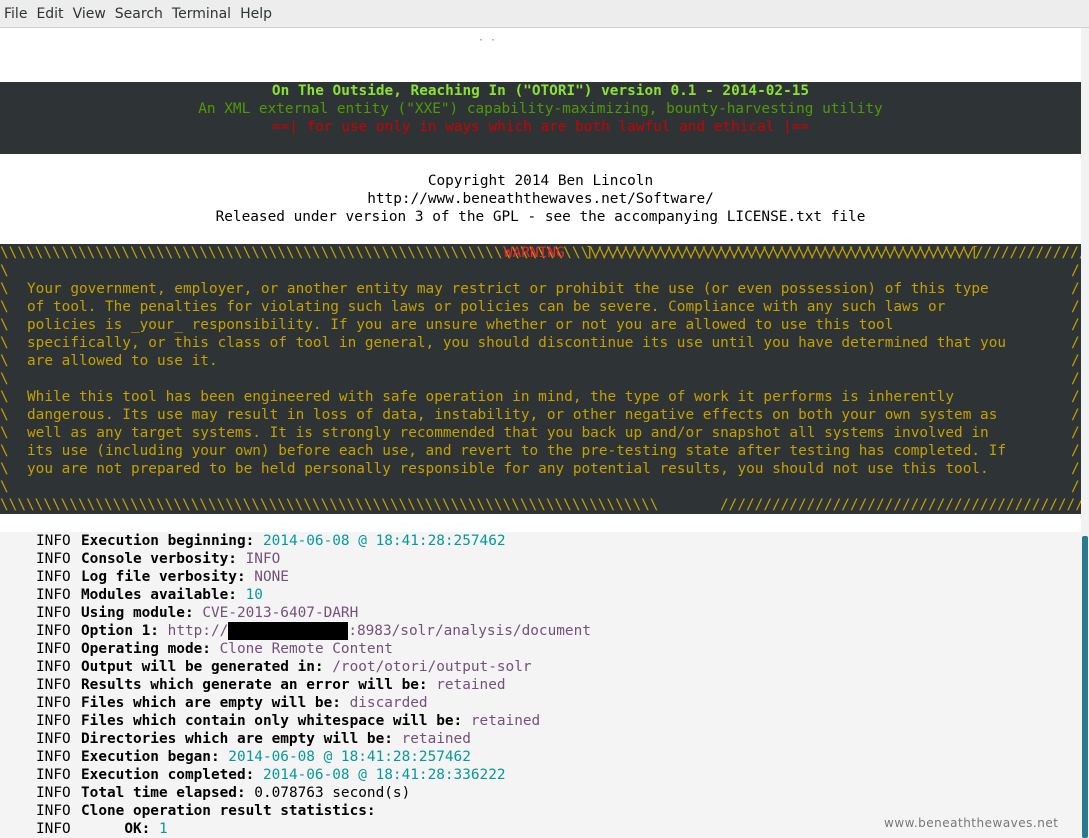 The height and width of the screenshot is (838, 1089). I want to click on log-label: Files which are empty will be: discarded, so click(254, 703).